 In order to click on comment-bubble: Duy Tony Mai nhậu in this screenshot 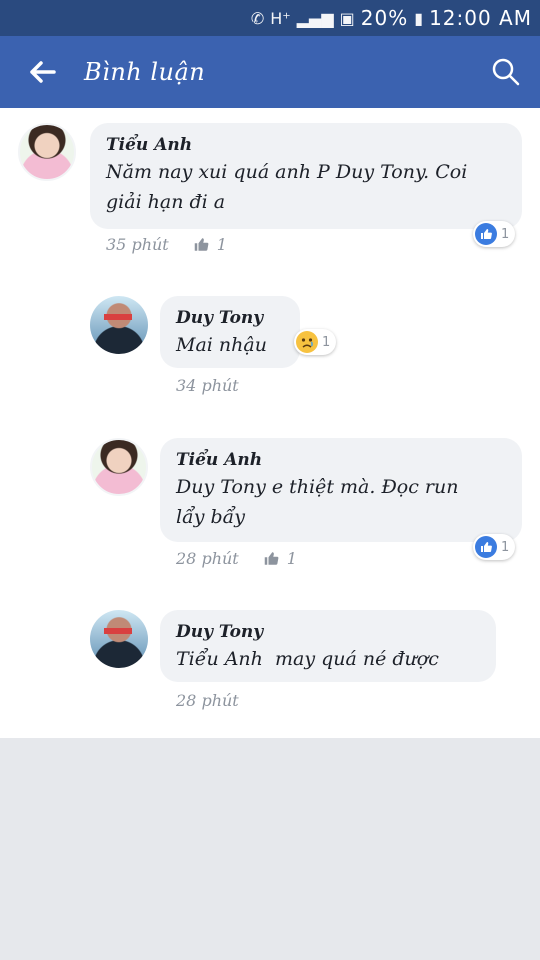, I will do `click(230, 332)`.